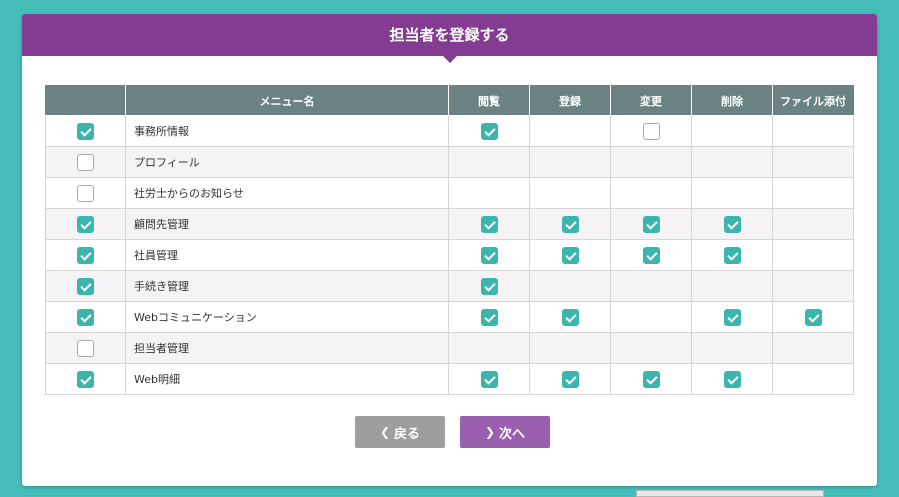 This screenshot has width=899, height=497. What do you see at coordinates (813, 317) in the screenshot?
I see `attachment-permission-checkbox` at bounding box center [813, 317].